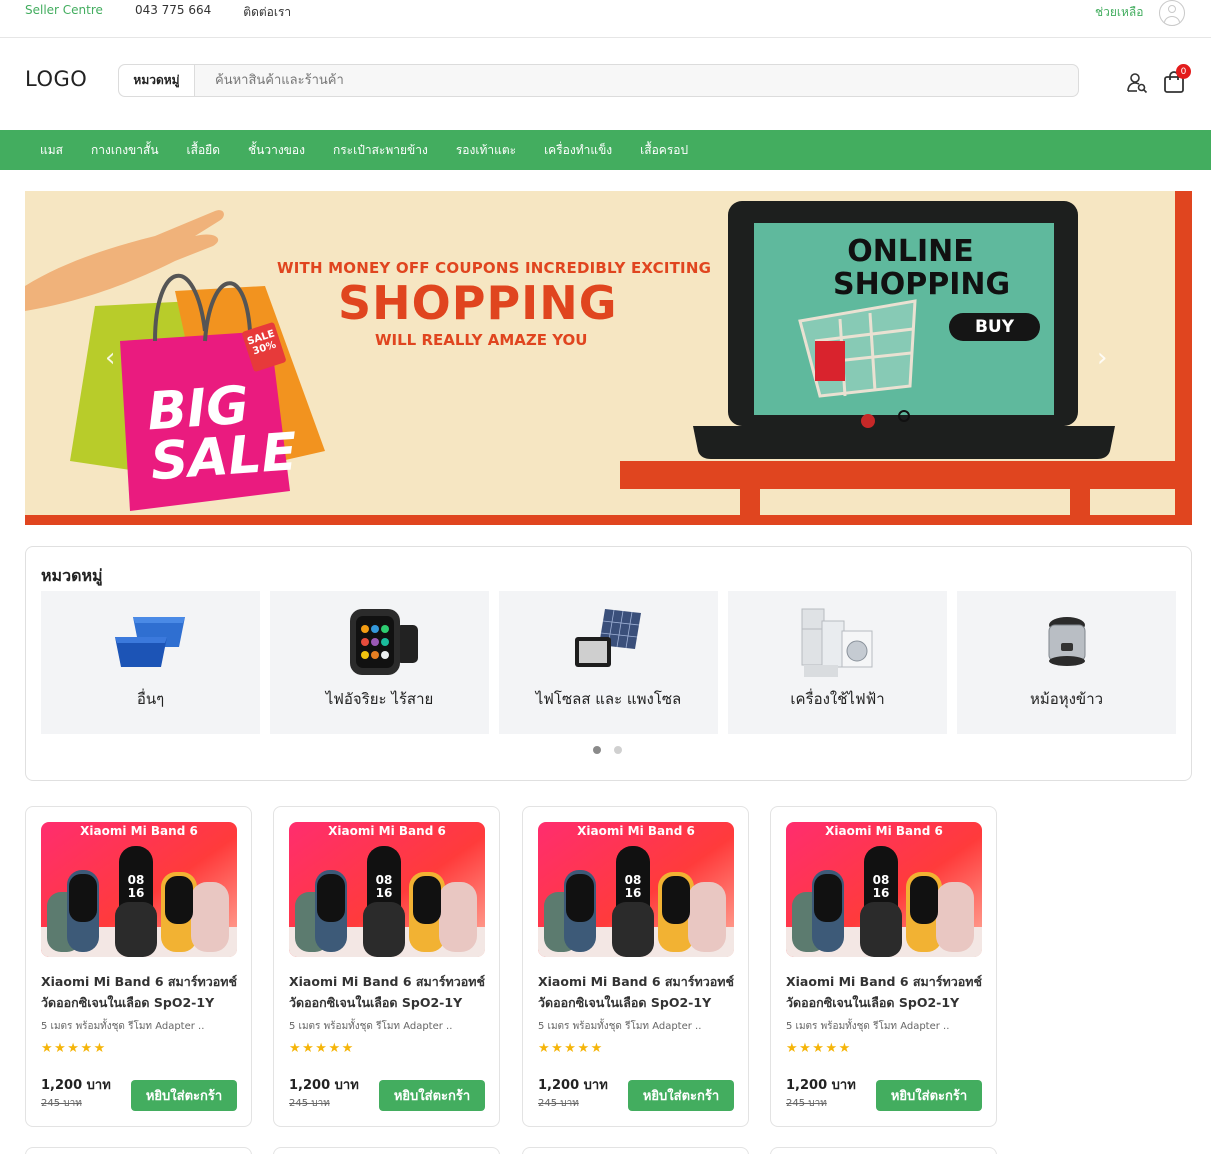  What do you see at coordinates (618, 750) in the screenshot?
I see `pager-dot` at bounding box center [618, 750].